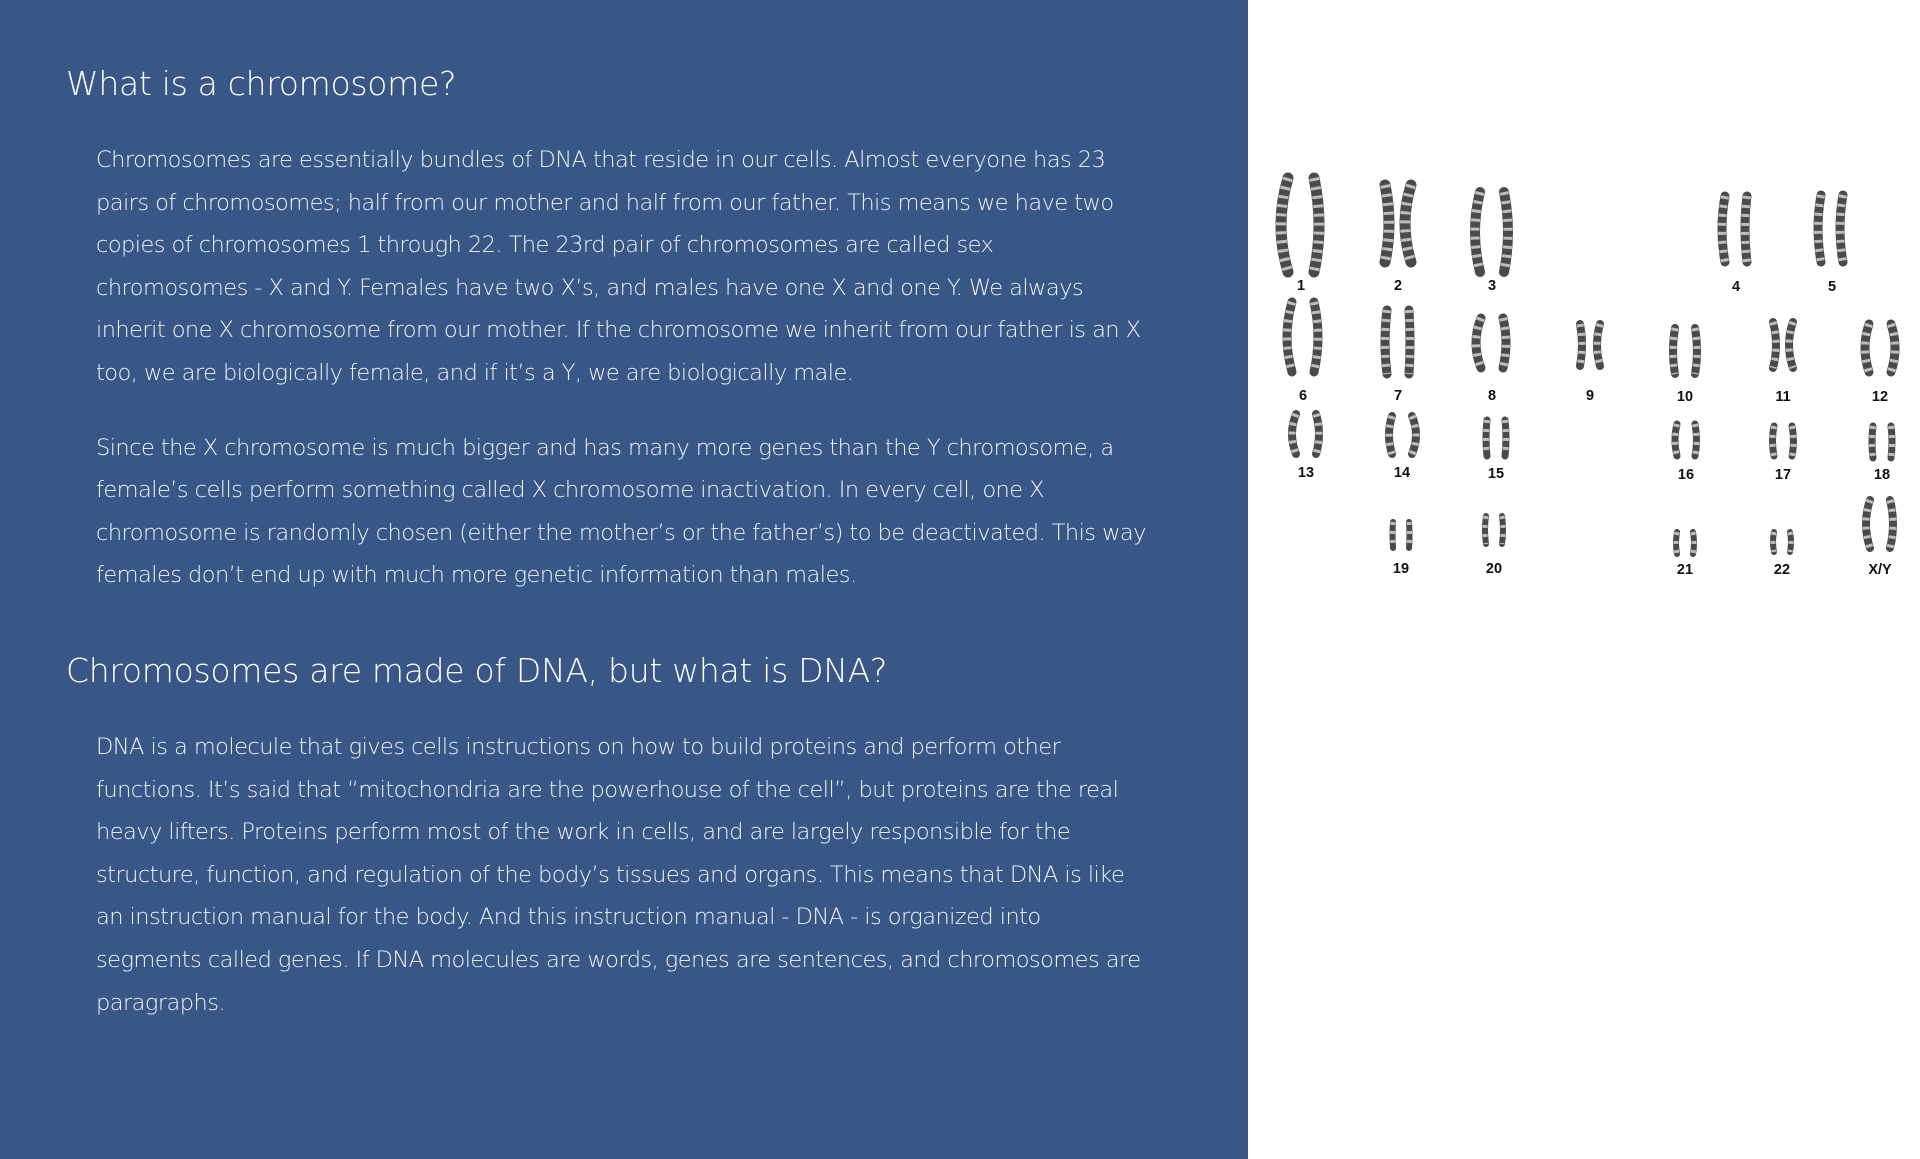 The height and width of the screenshot is (1159, 1920). What do you see at coordinates (1301, 286) in the screenshot?
I see `chromosome-label-1: 1` at bounding box center [1301, 286].